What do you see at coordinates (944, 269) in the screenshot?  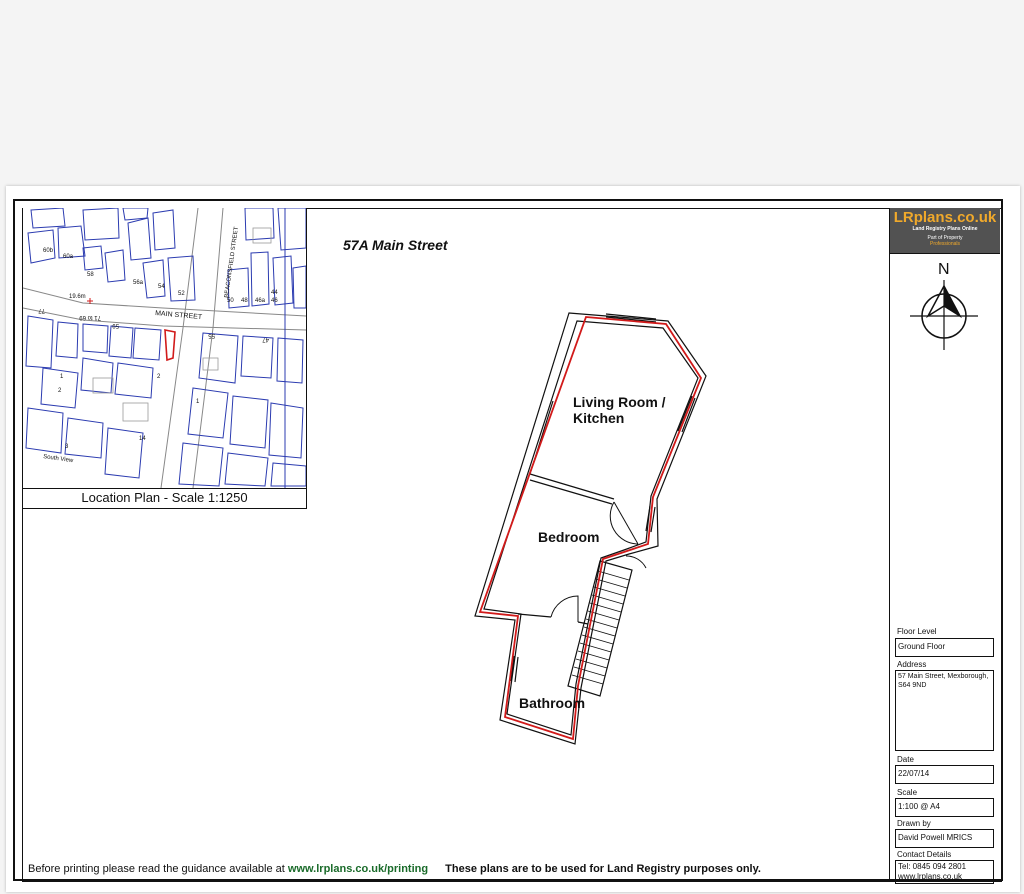 I see `north-label: N` at bounding box center [944, 269].